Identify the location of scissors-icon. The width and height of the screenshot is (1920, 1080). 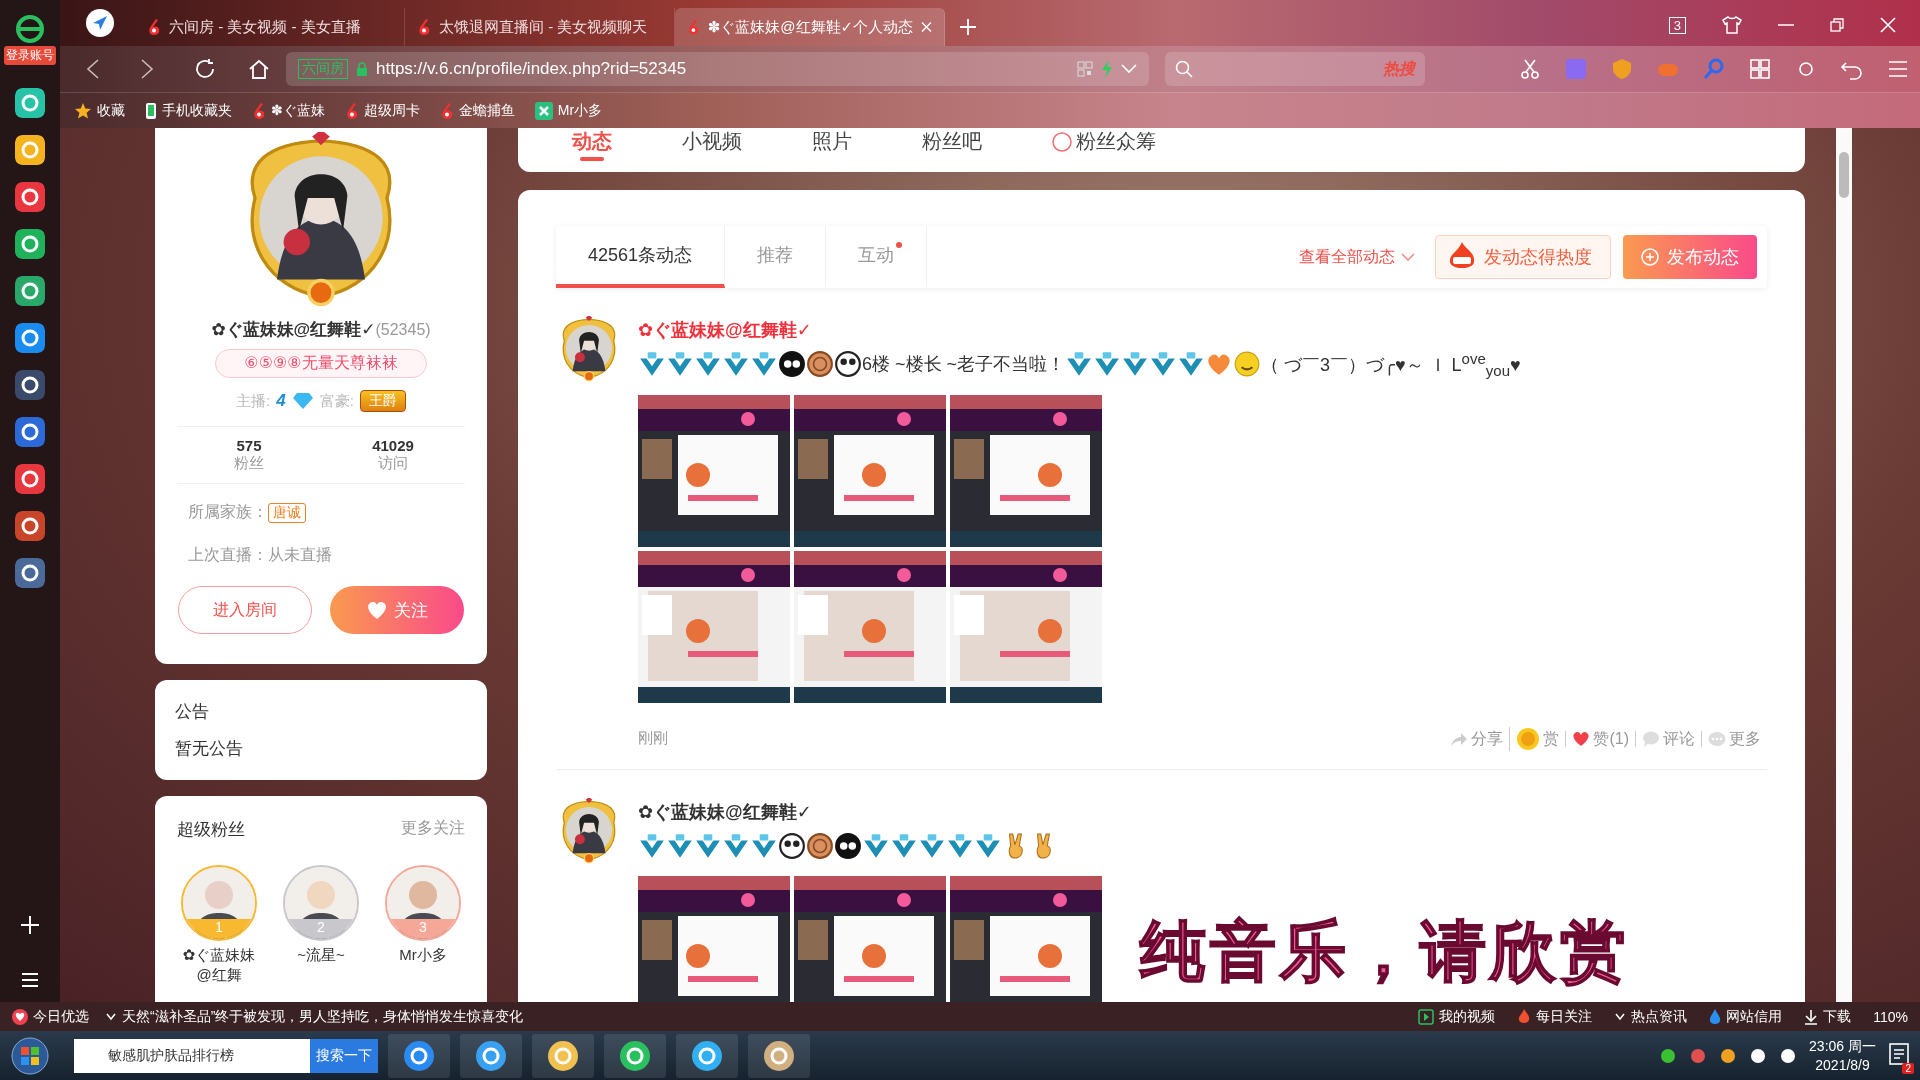
(1530, 69).